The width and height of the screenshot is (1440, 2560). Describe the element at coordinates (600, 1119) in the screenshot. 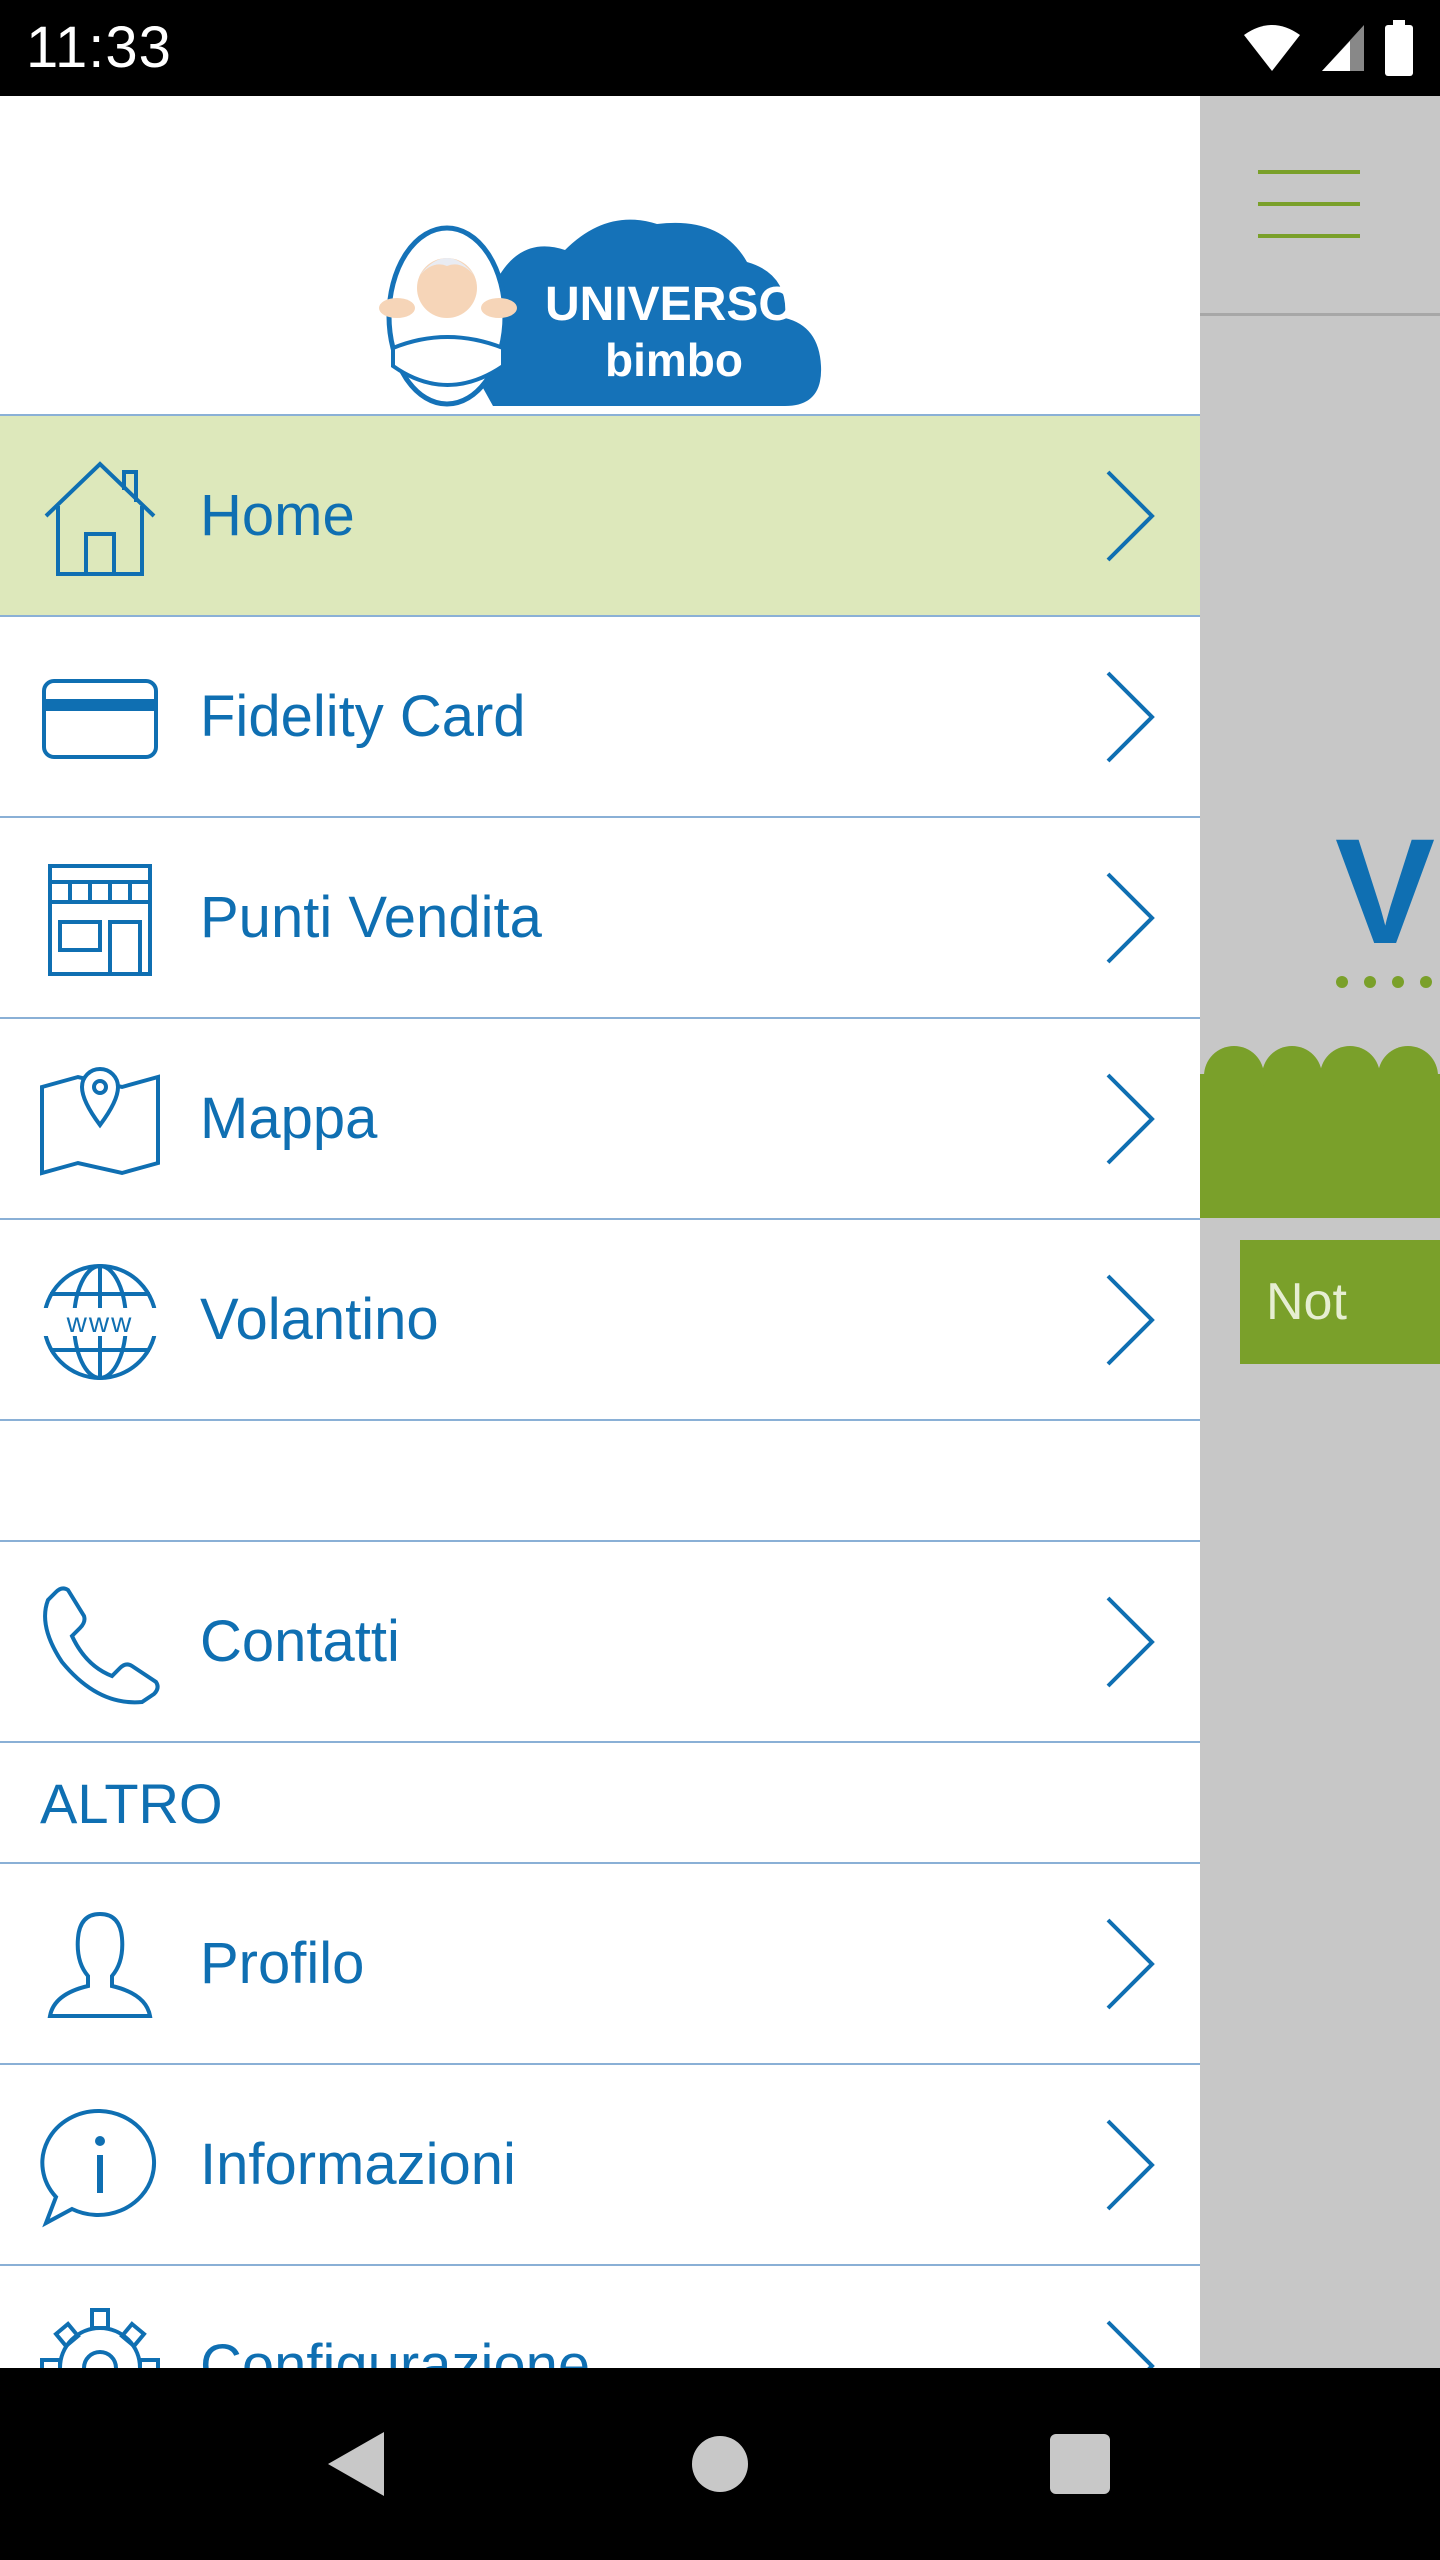

I see `menu-item-mappa: Mappa` at that location.